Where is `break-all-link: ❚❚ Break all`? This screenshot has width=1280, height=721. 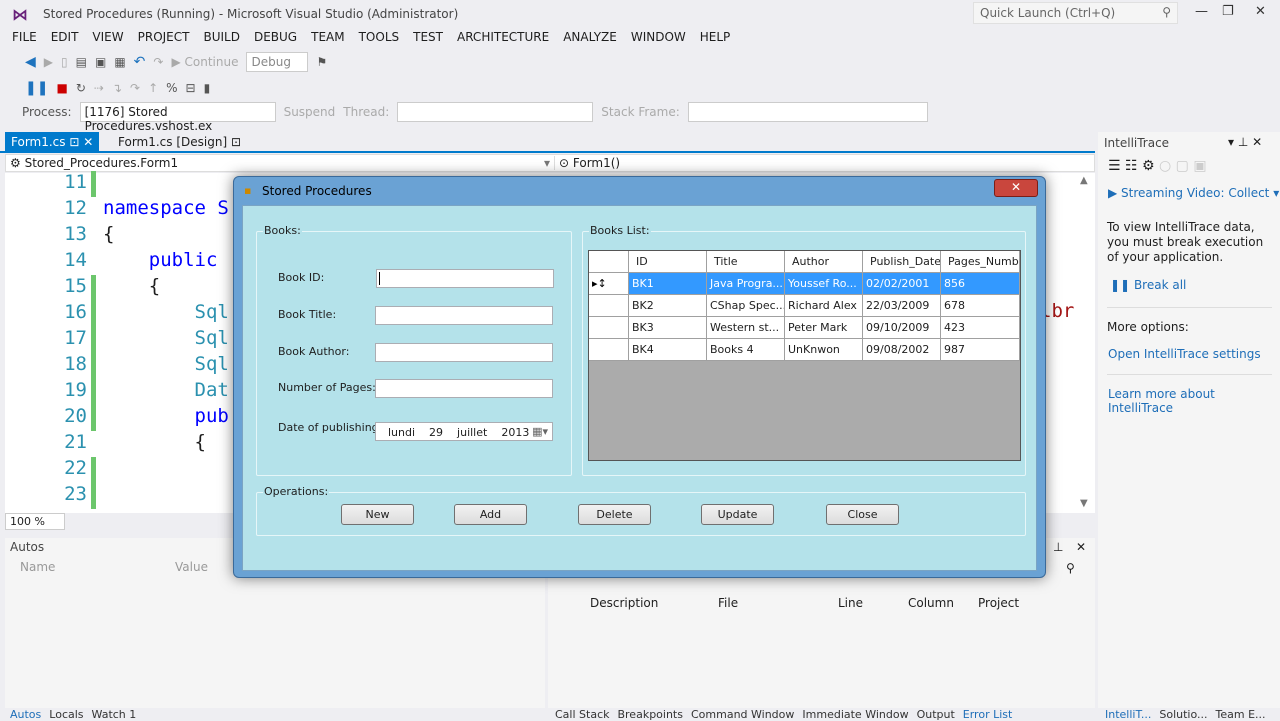 break-all-link: ❚❚ Break all is located at coordinates (1148, 285).